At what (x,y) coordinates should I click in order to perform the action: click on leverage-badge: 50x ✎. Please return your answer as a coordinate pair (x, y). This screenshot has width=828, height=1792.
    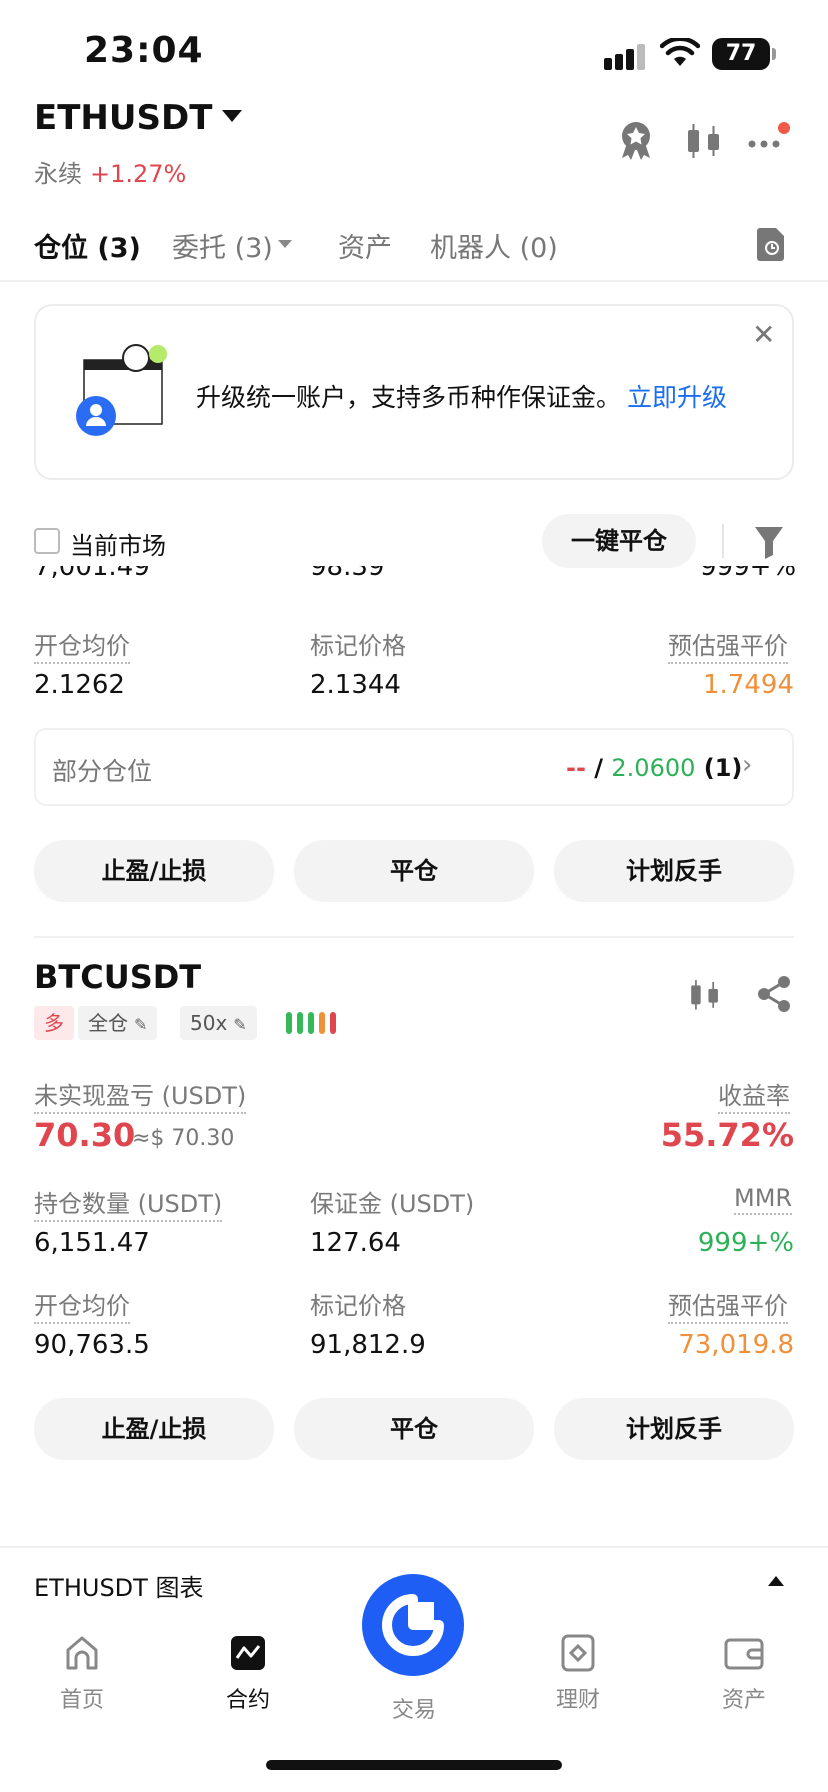
    Looking at the image, I should click on (218, 1023).